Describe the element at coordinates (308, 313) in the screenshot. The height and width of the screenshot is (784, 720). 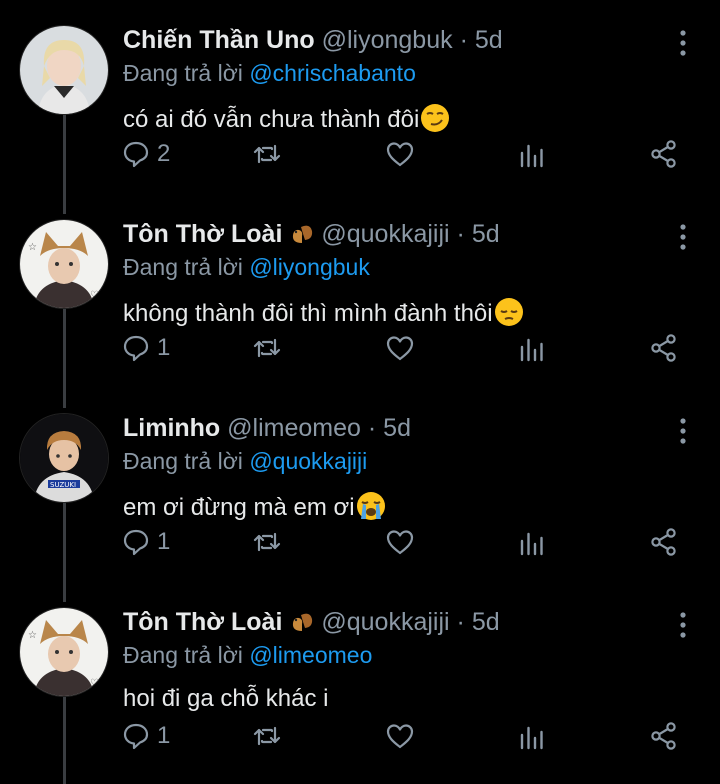
I see `tweet-text-content: không thành đôi thì mình đành thôi` at that location.